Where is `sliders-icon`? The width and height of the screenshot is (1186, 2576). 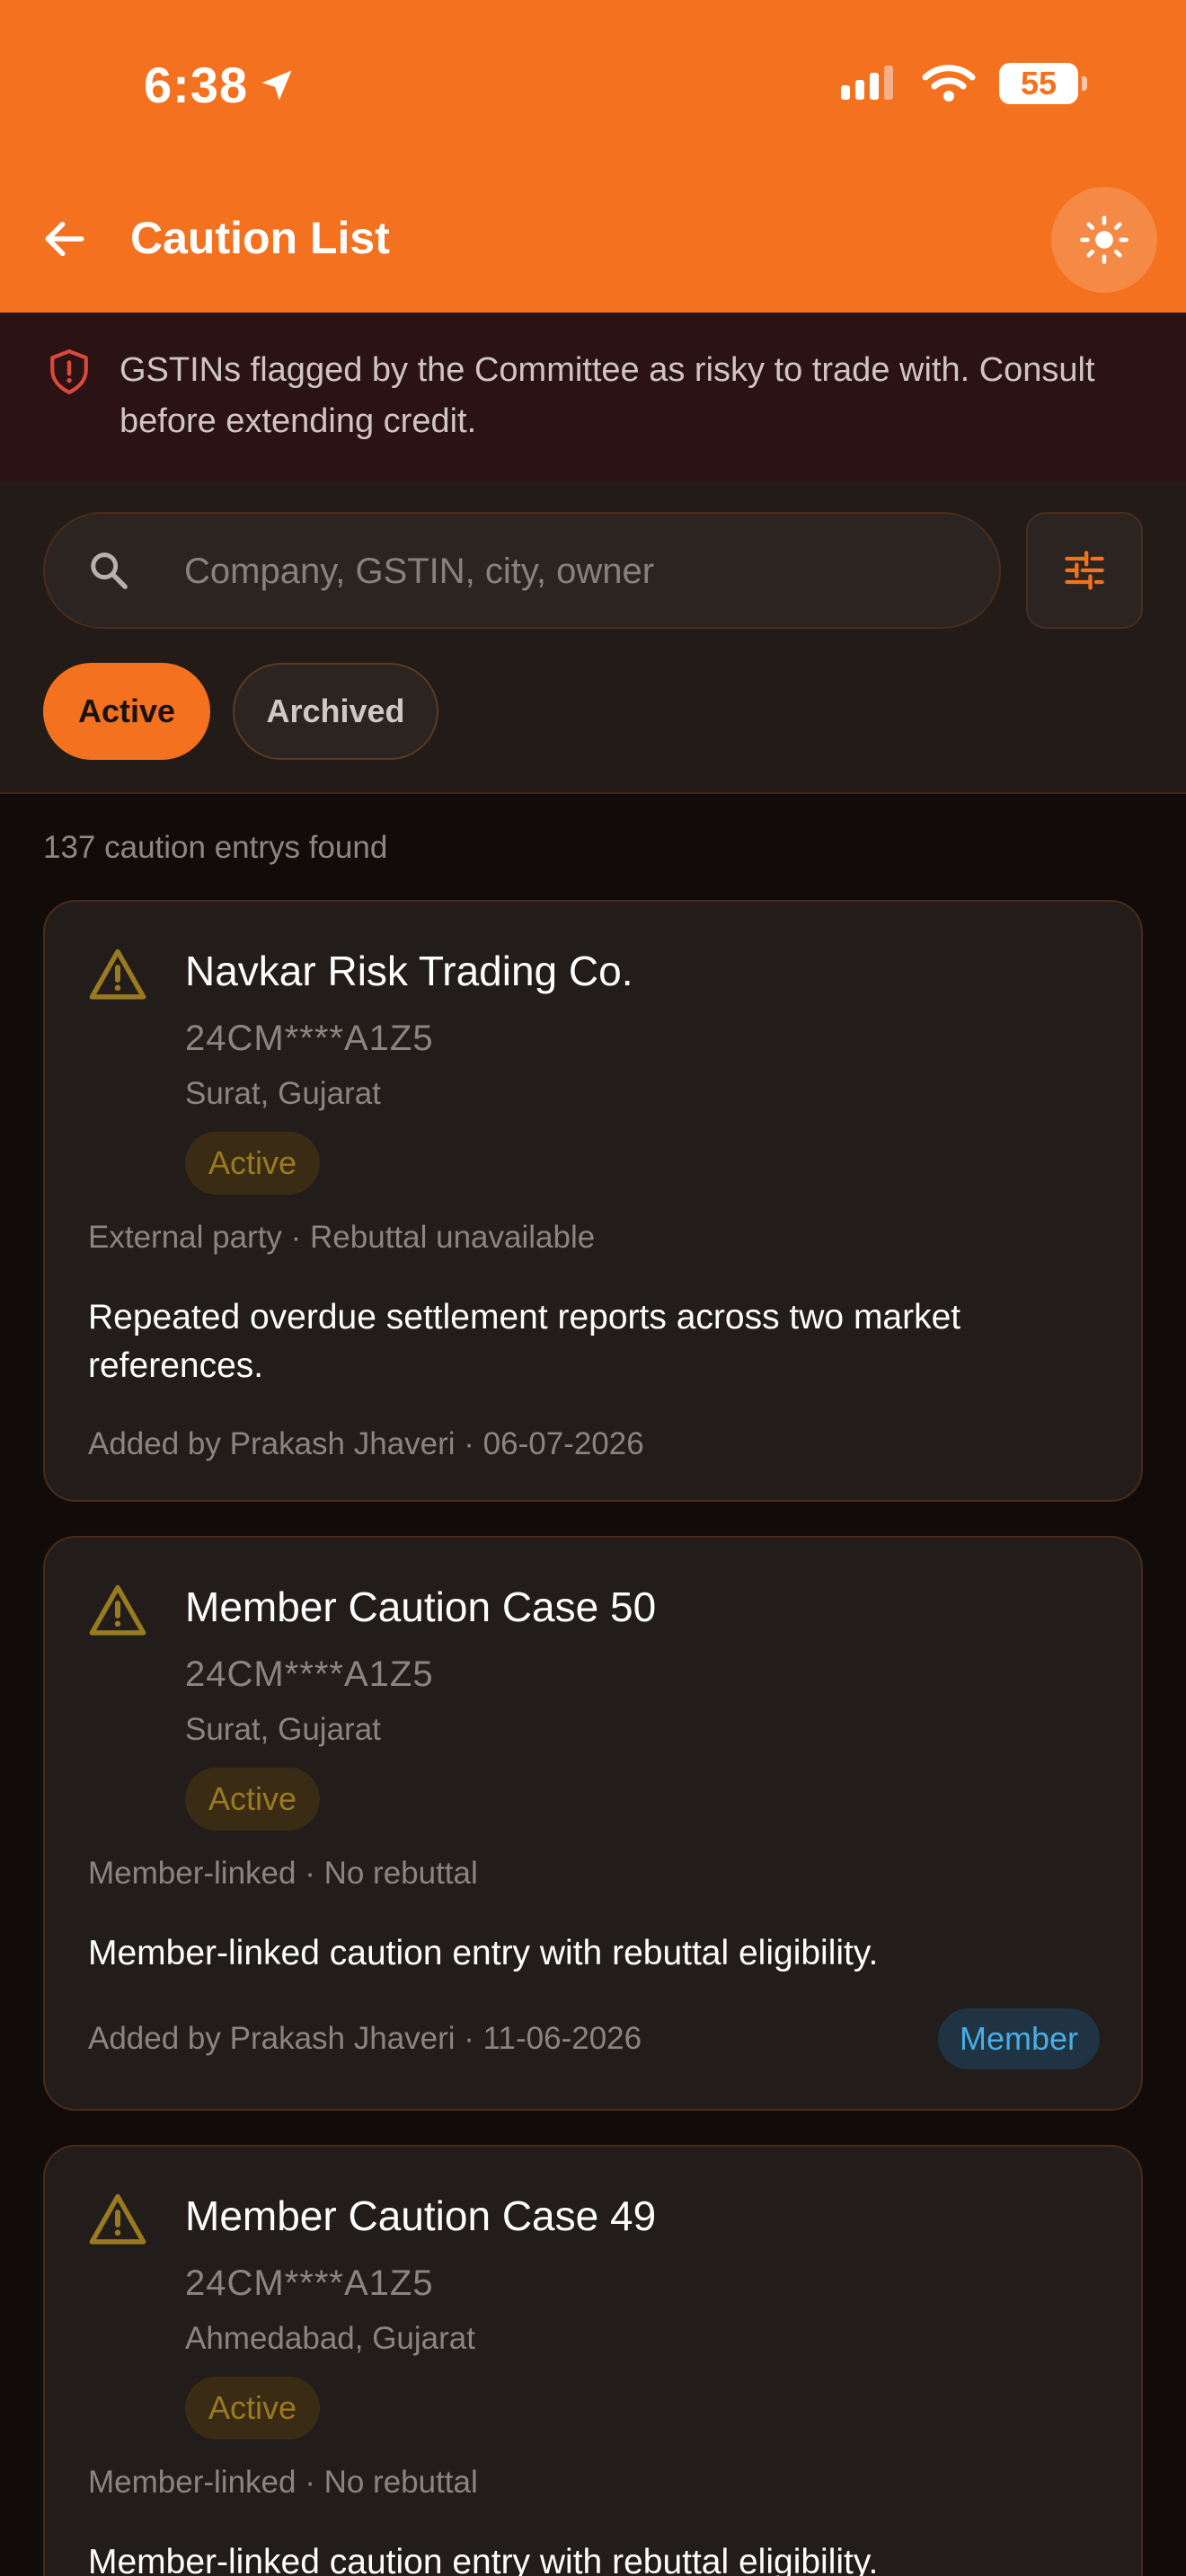 sliders-icon is located at coordinates (1084, 570).